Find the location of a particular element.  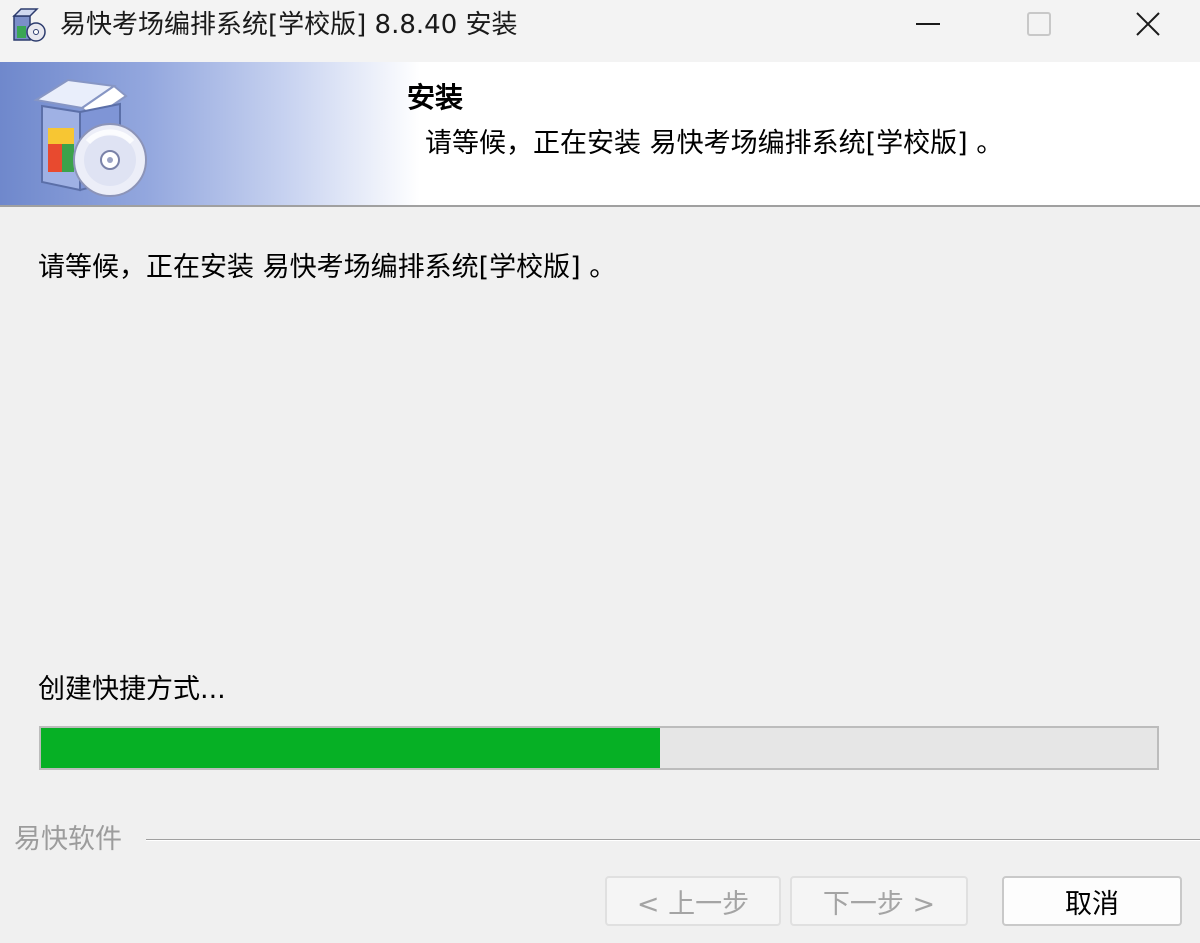

footer-divider is located at coordinates (673, 840).